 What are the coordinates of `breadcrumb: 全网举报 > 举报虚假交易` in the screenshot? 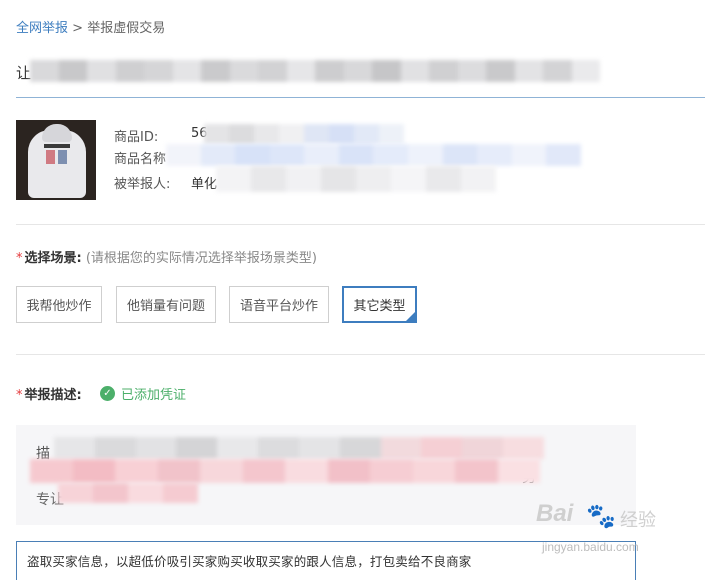 It's located at (90, 26).